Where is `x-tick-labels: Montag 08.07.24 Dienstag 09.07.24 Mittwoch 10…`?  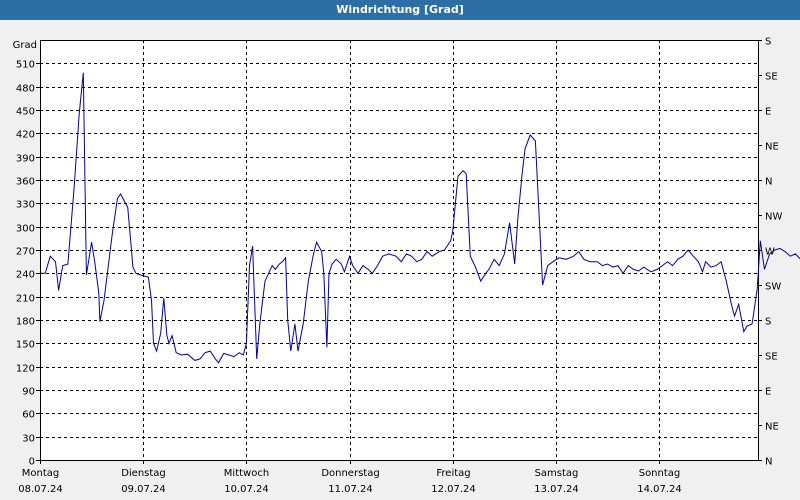 x-tick-labels: Montag 08.07.24 Dienstag 09.07.24 Mittwoch 10… is located at coordinates (350, 481).